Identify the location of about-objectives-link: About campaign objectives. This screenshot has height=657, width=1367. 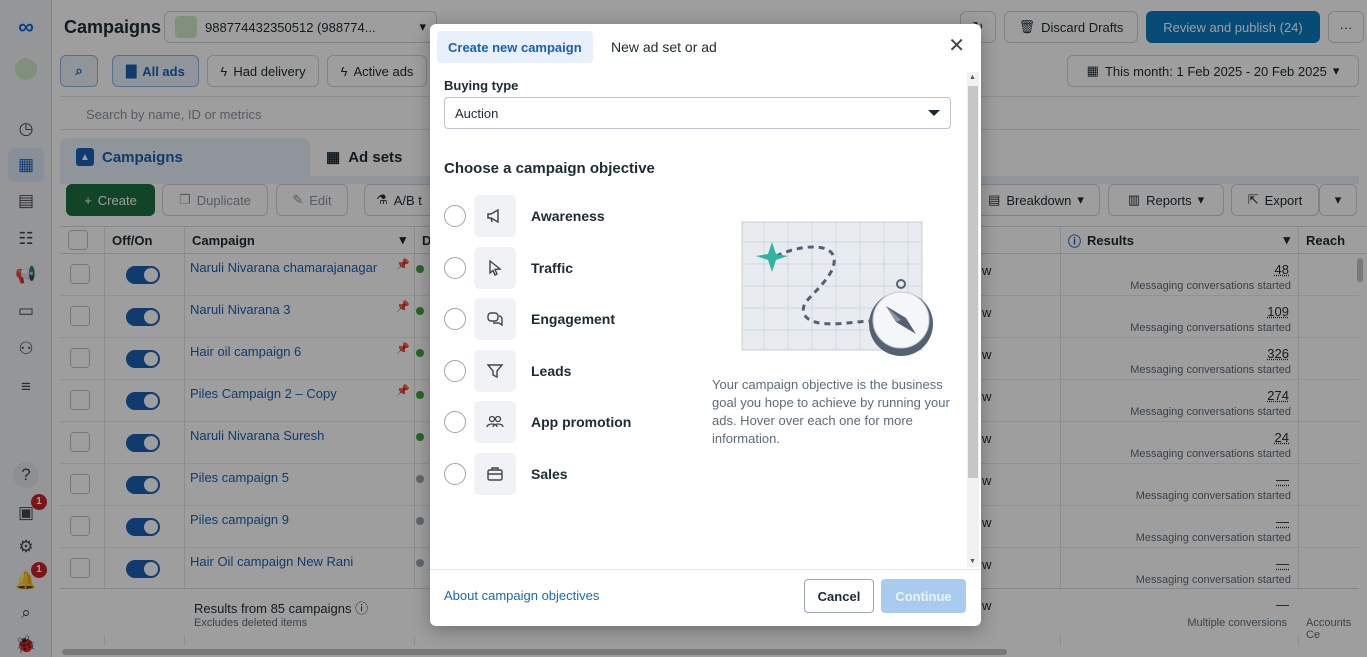
(521, 595).